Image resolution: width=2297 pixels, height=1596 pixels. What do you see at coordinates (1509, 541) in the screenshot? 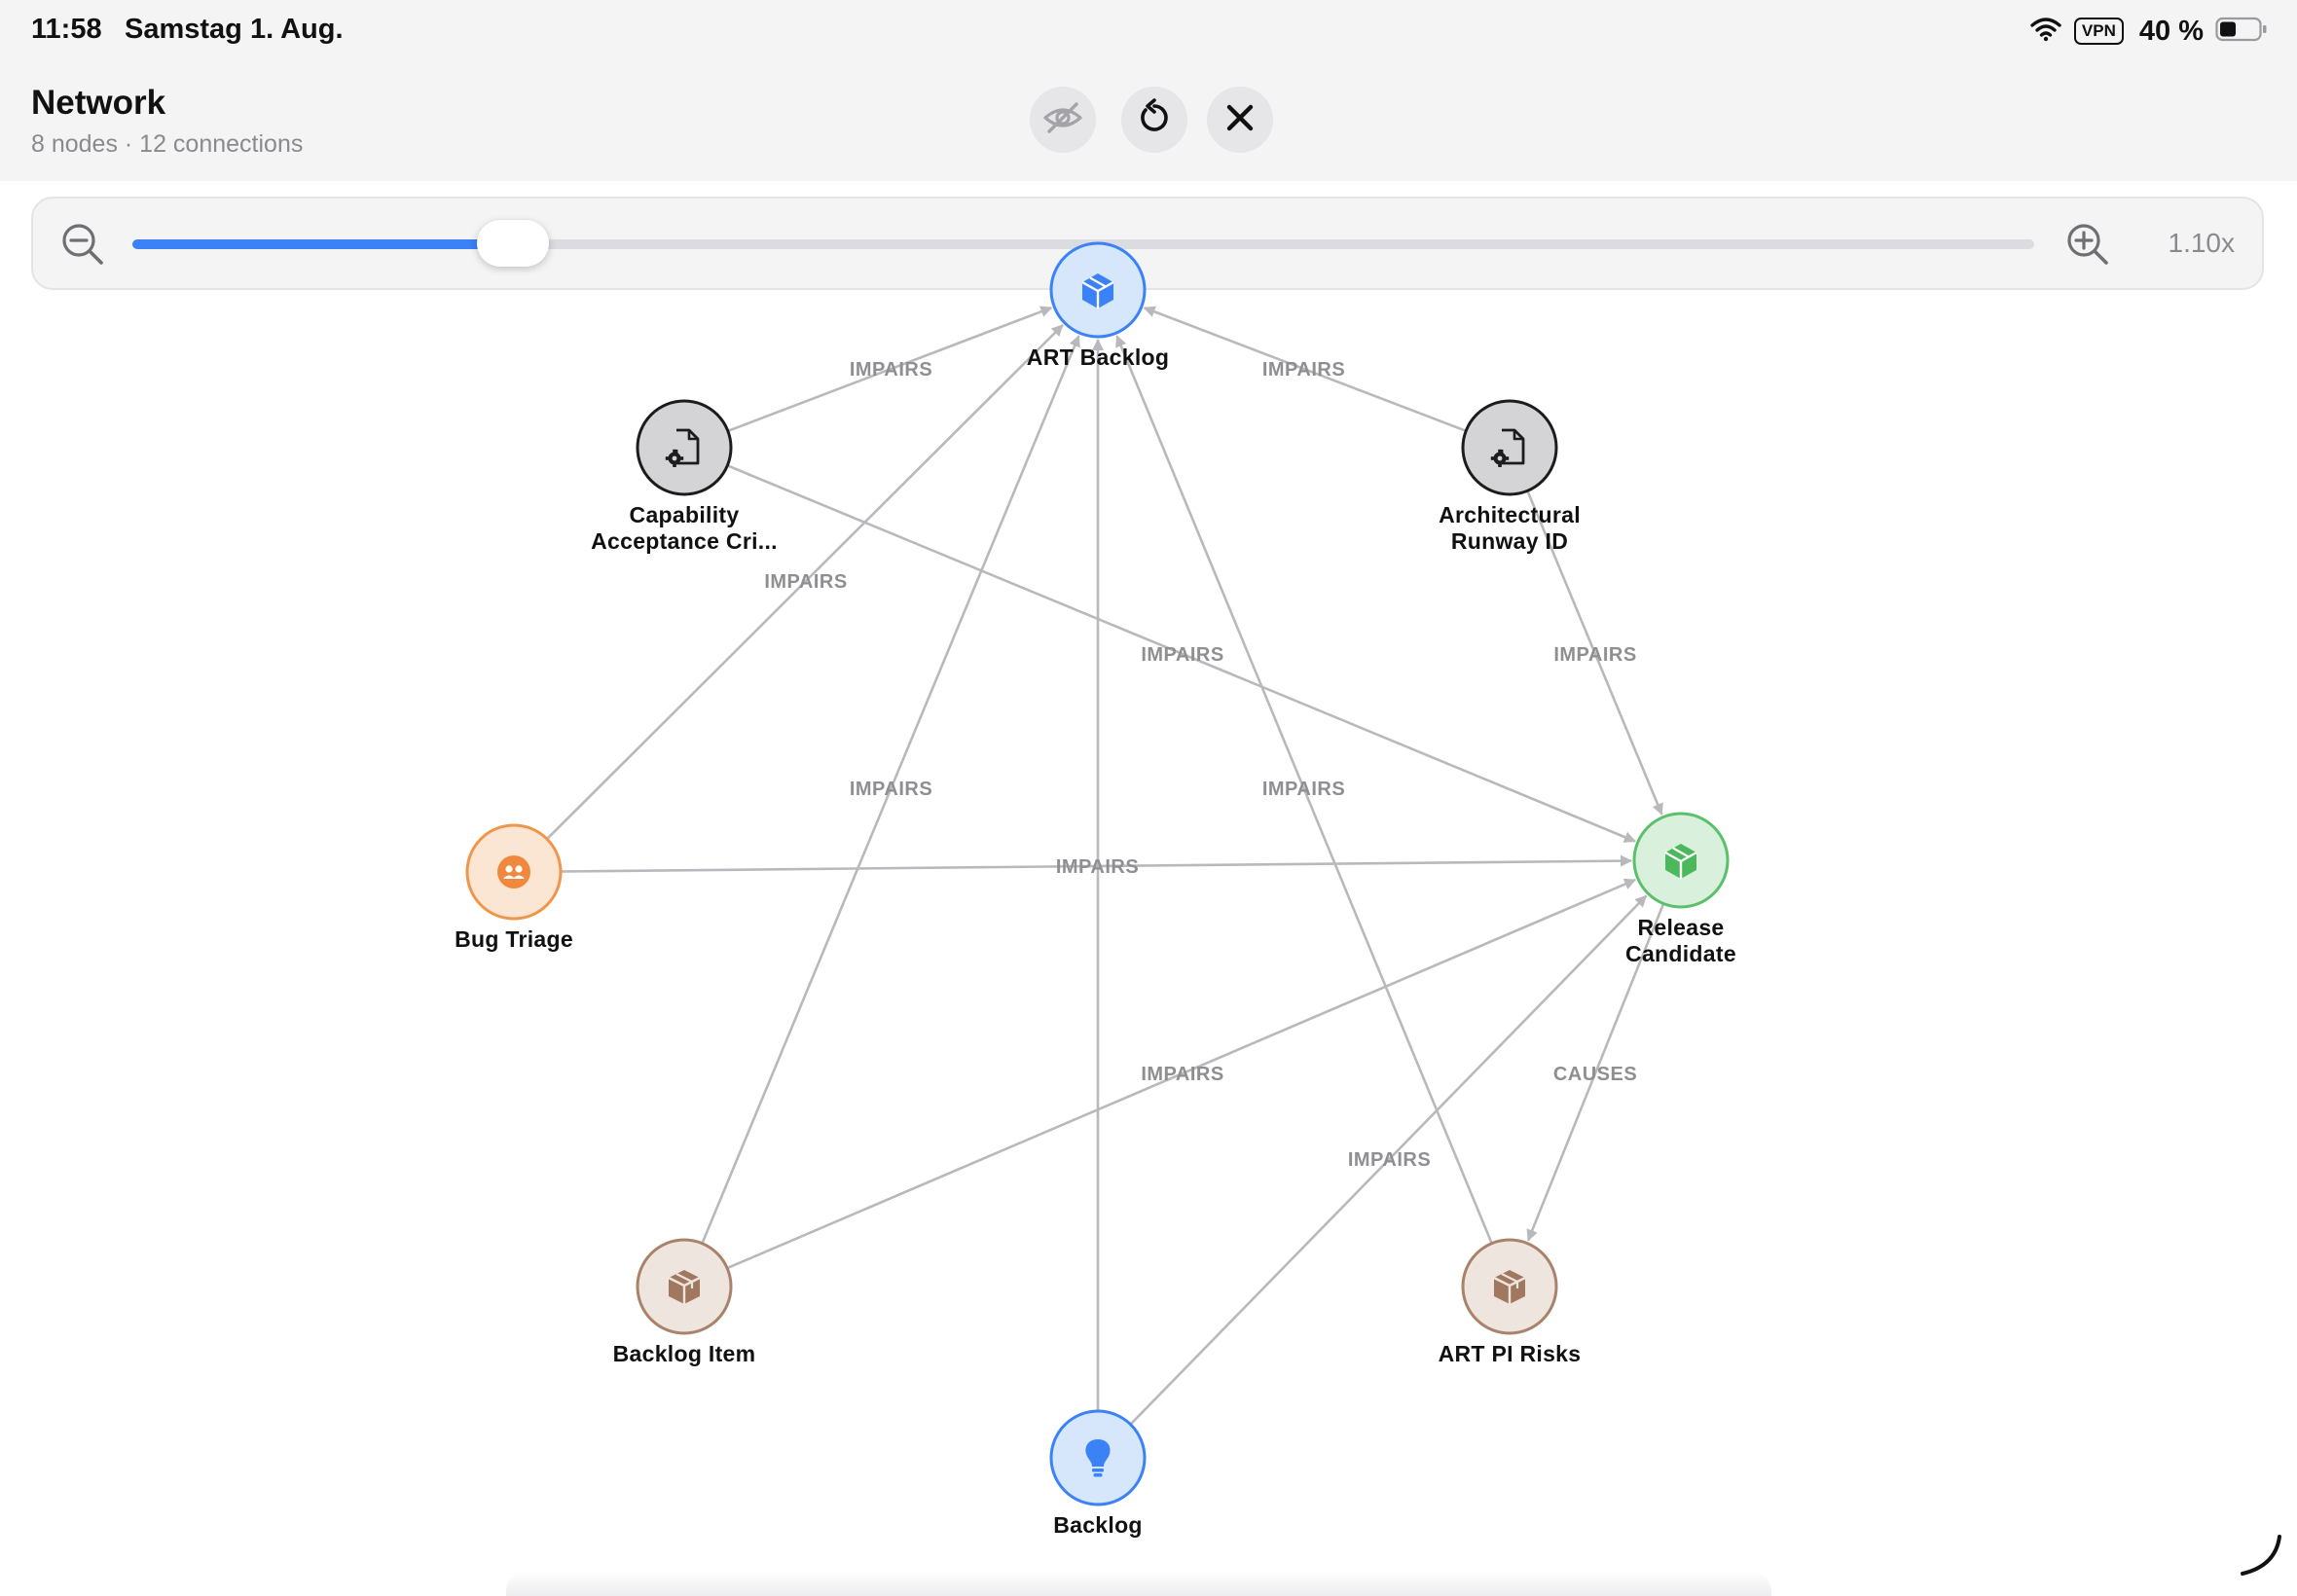
I see `node-label: Runway ID` at bounding box center [1509, 541].